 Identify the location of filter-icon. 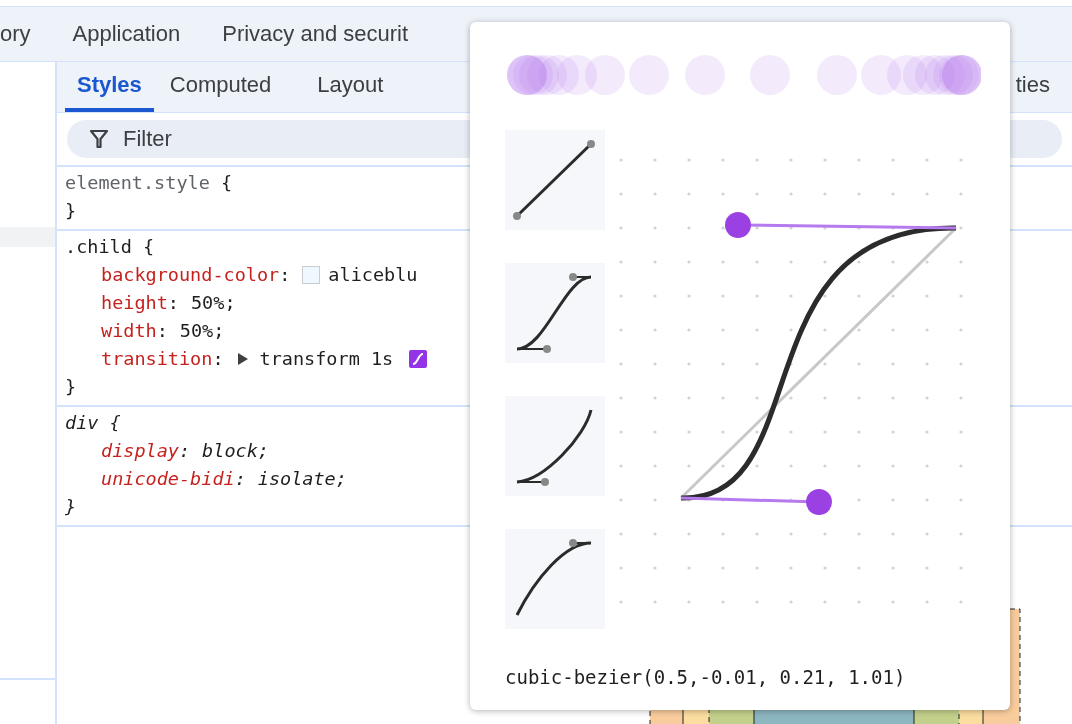
(99, 139).